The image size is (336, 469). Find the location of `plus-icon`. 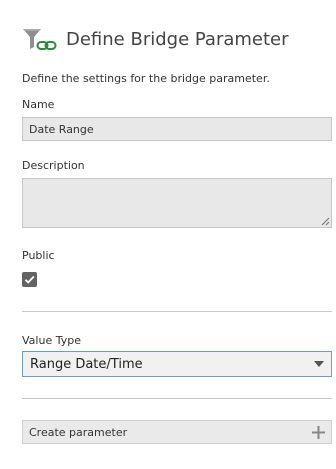

plus-icon is located at coordinates (318, 432).